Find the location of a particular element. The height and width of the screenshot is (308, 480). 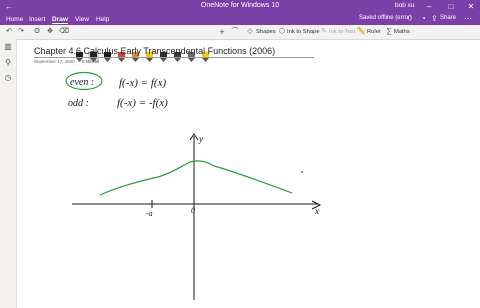

even-equation: f(-x) = f(x) is located at coordinates (142, 83).